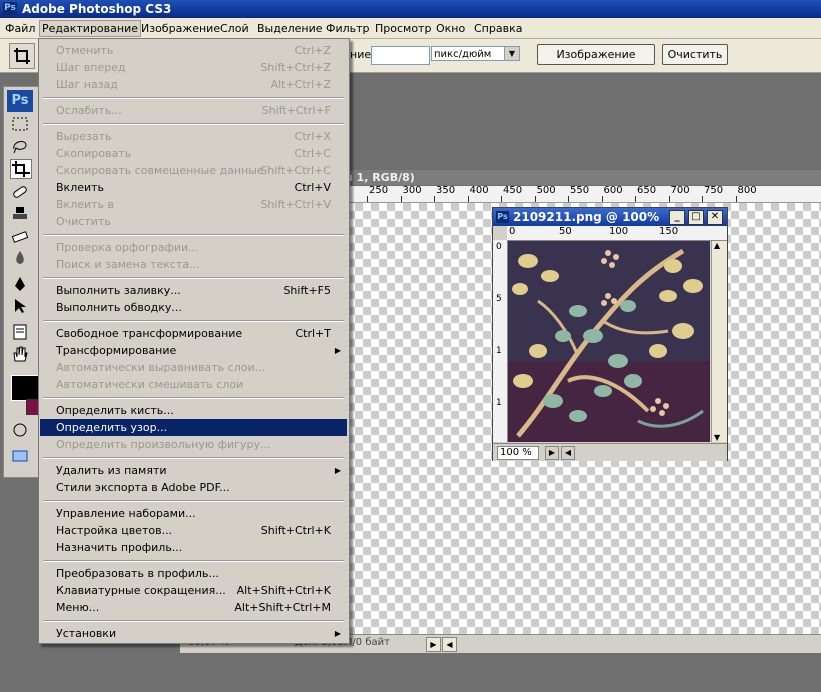  I want to click on submenu-arrow-icon: ▶, so click(337, 633).